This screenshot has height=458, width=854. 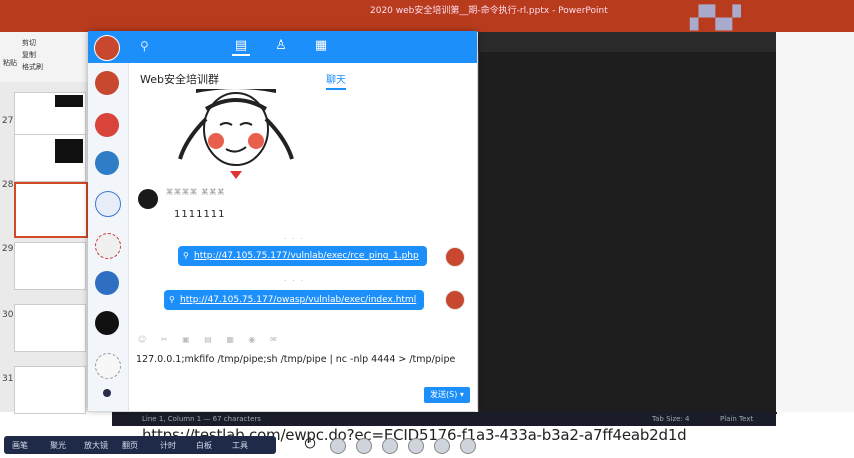 What do you see at coordinates (107, 48) in the screenshot?
I see `my-avatar` at bounding box center [107, 48].